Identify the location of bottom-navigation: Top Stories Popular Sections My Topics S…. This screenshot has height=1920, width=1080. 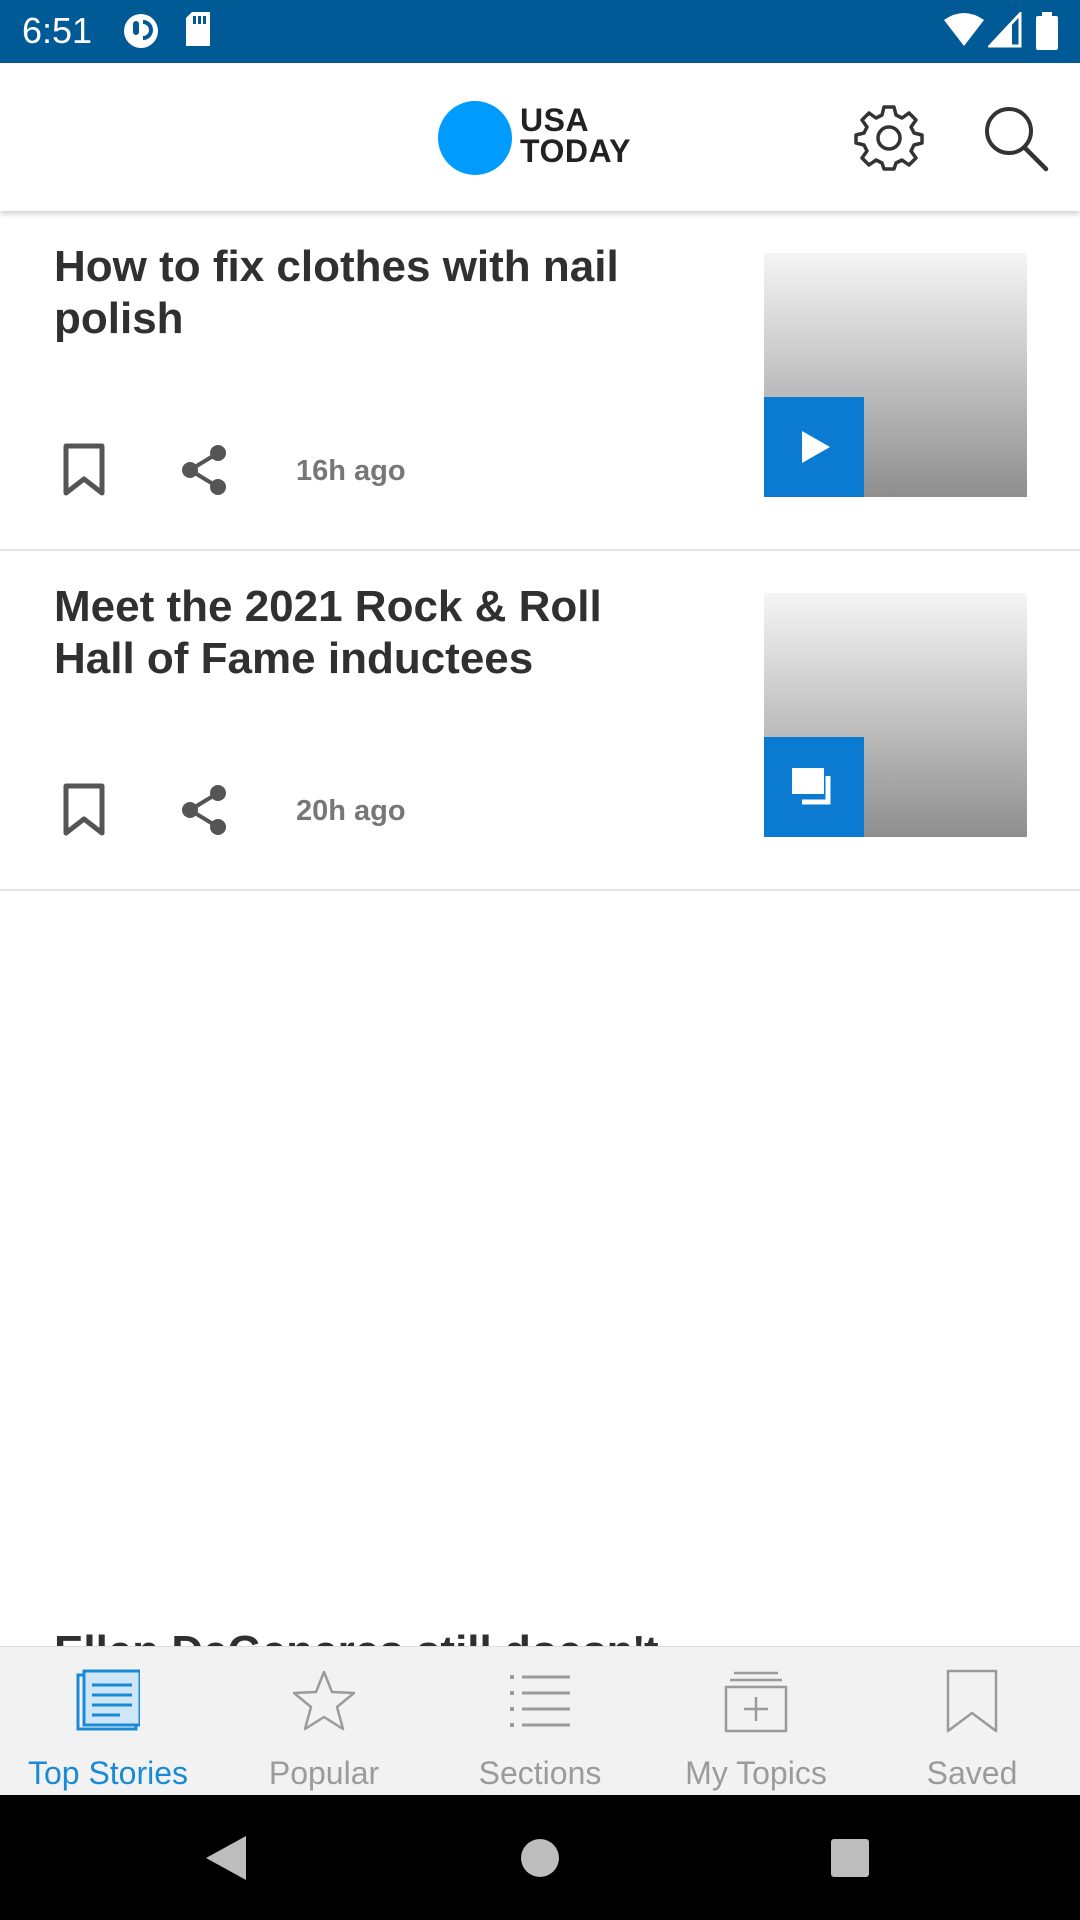
(540, 1720).